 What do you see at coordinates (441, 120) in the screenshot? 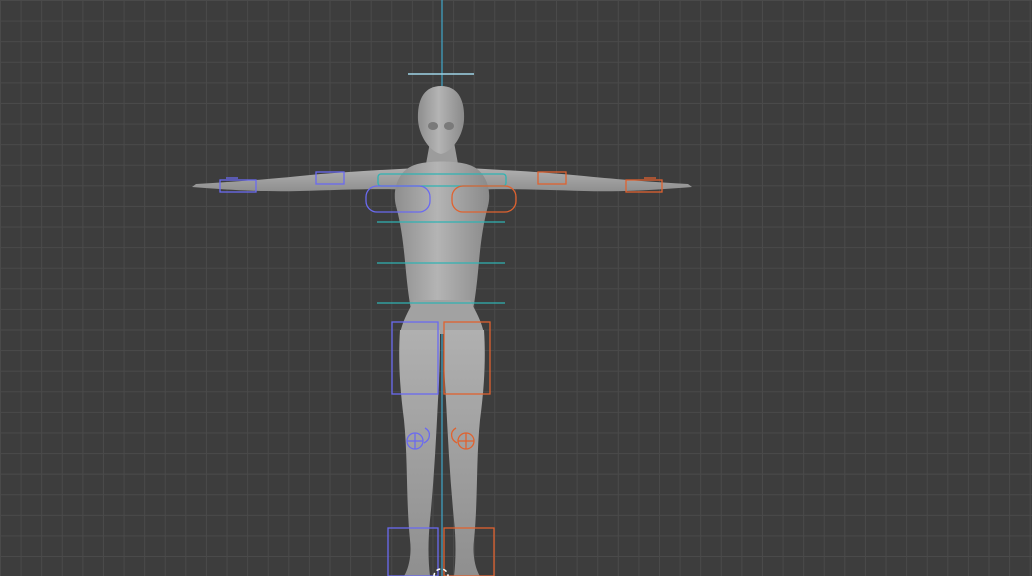
I see `head` at bounding box center [441, 120].